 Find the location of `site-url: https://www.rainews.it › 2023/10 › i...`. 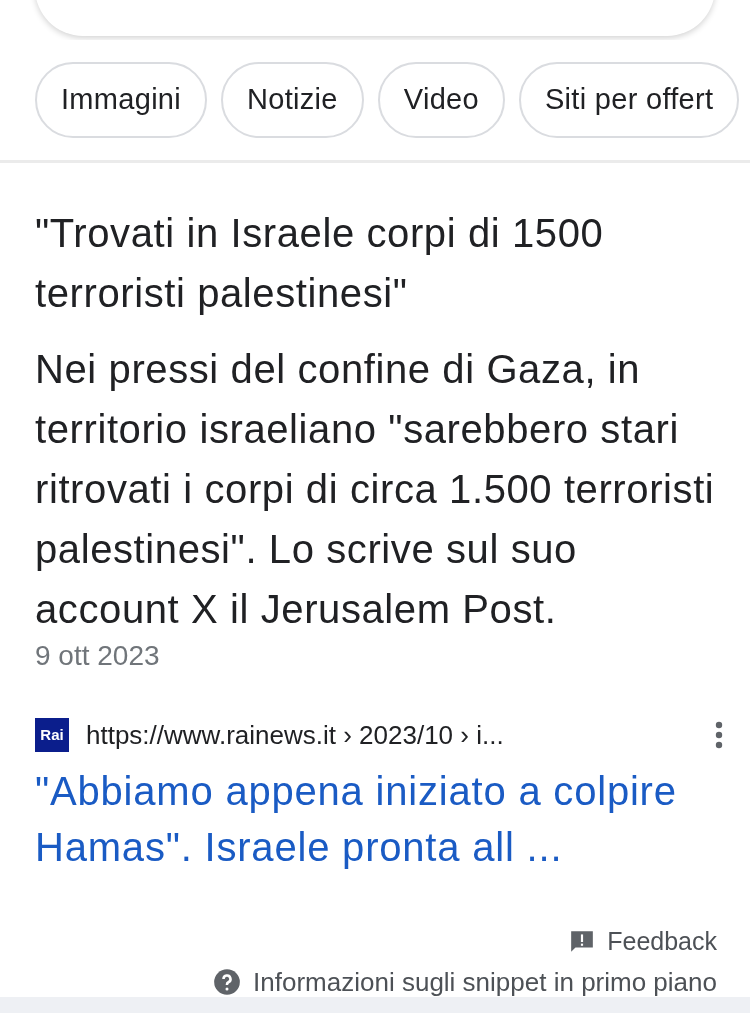

site-url: https://www.rainews.it › 2023/10 › i... is located at coordinates (295, 735).